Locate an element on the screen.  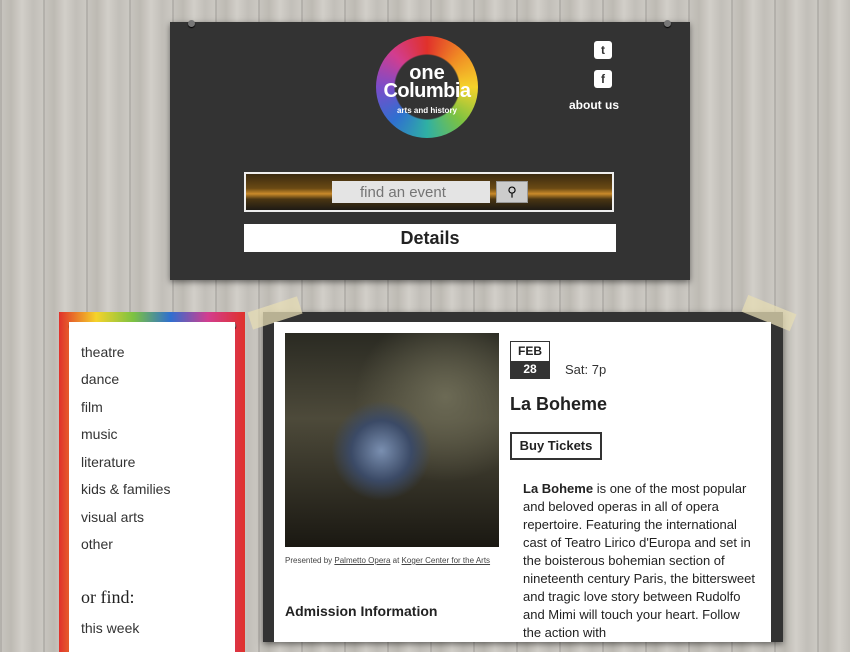
event-time: Sat: 7p is located at coordinates (586, 369).